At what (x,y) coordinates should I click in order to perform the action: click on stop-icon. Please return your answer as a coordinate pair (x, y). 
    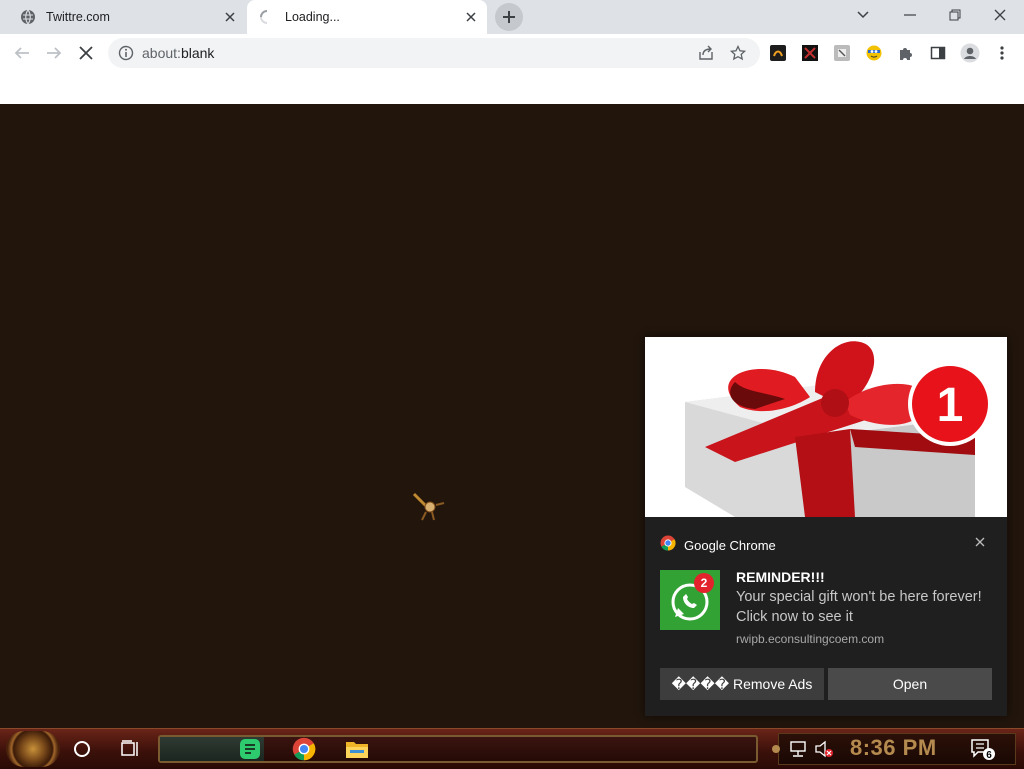
    Looking at the image, I should click on (86, 53).